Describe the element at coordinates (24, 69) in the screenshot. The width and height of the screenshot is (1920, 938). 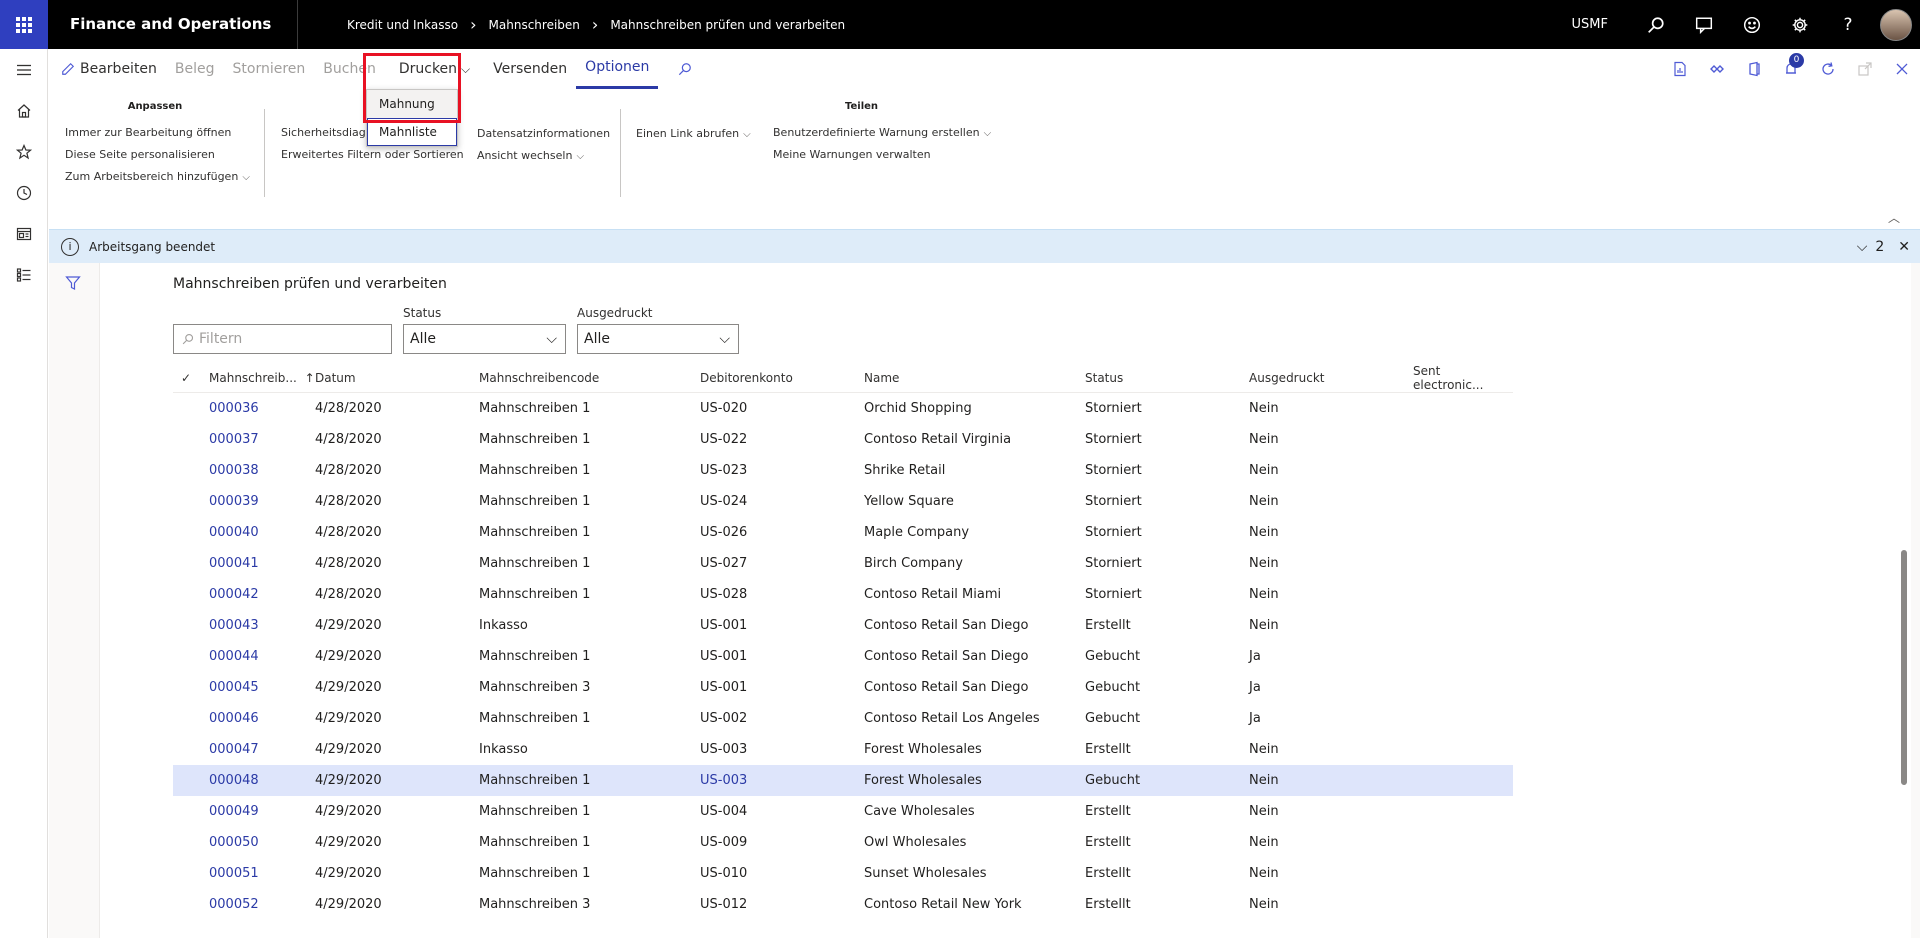
I see `hamburger-icon` at that location.